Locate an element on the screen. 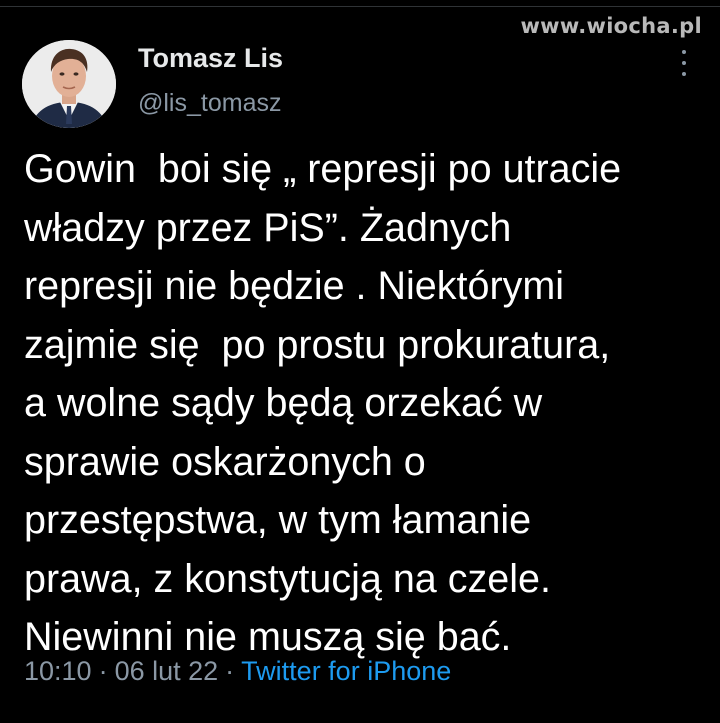 The image size is (720, 723). tweet-meta: 10:10 · 06 lut 22 · Twitter for iPhone is located at coordinates (237, 671).